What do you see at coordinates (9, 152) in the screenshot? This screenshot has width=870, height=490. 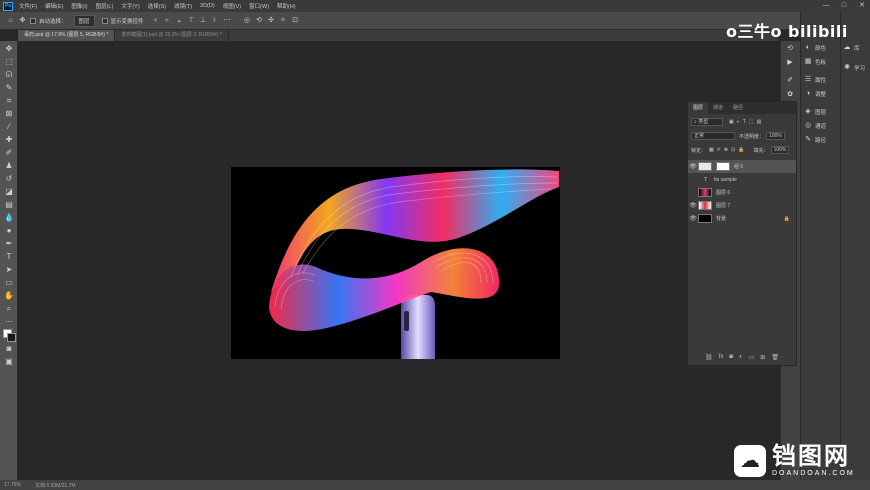 I see `brush-tool-icon: ✐` at bounding box center [9, 152].